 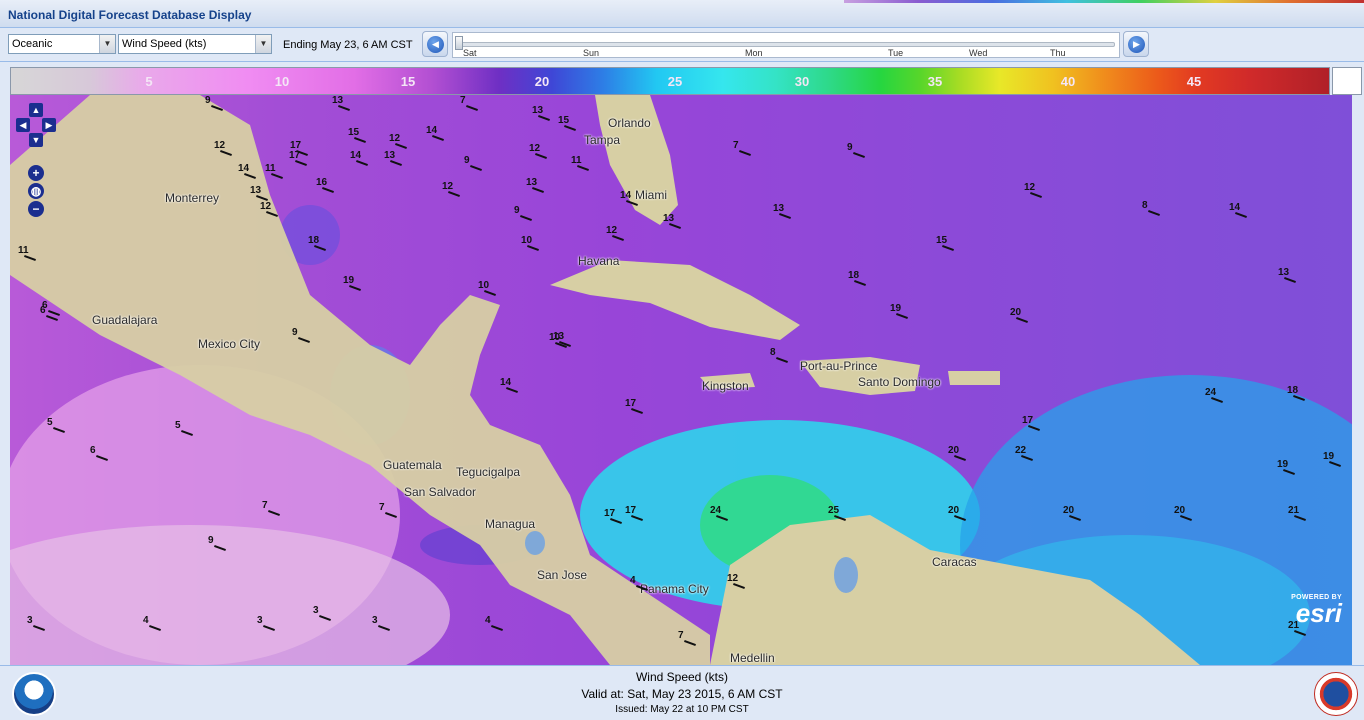 I want to click on legend-tick: 5, so click(x=149, y=81).